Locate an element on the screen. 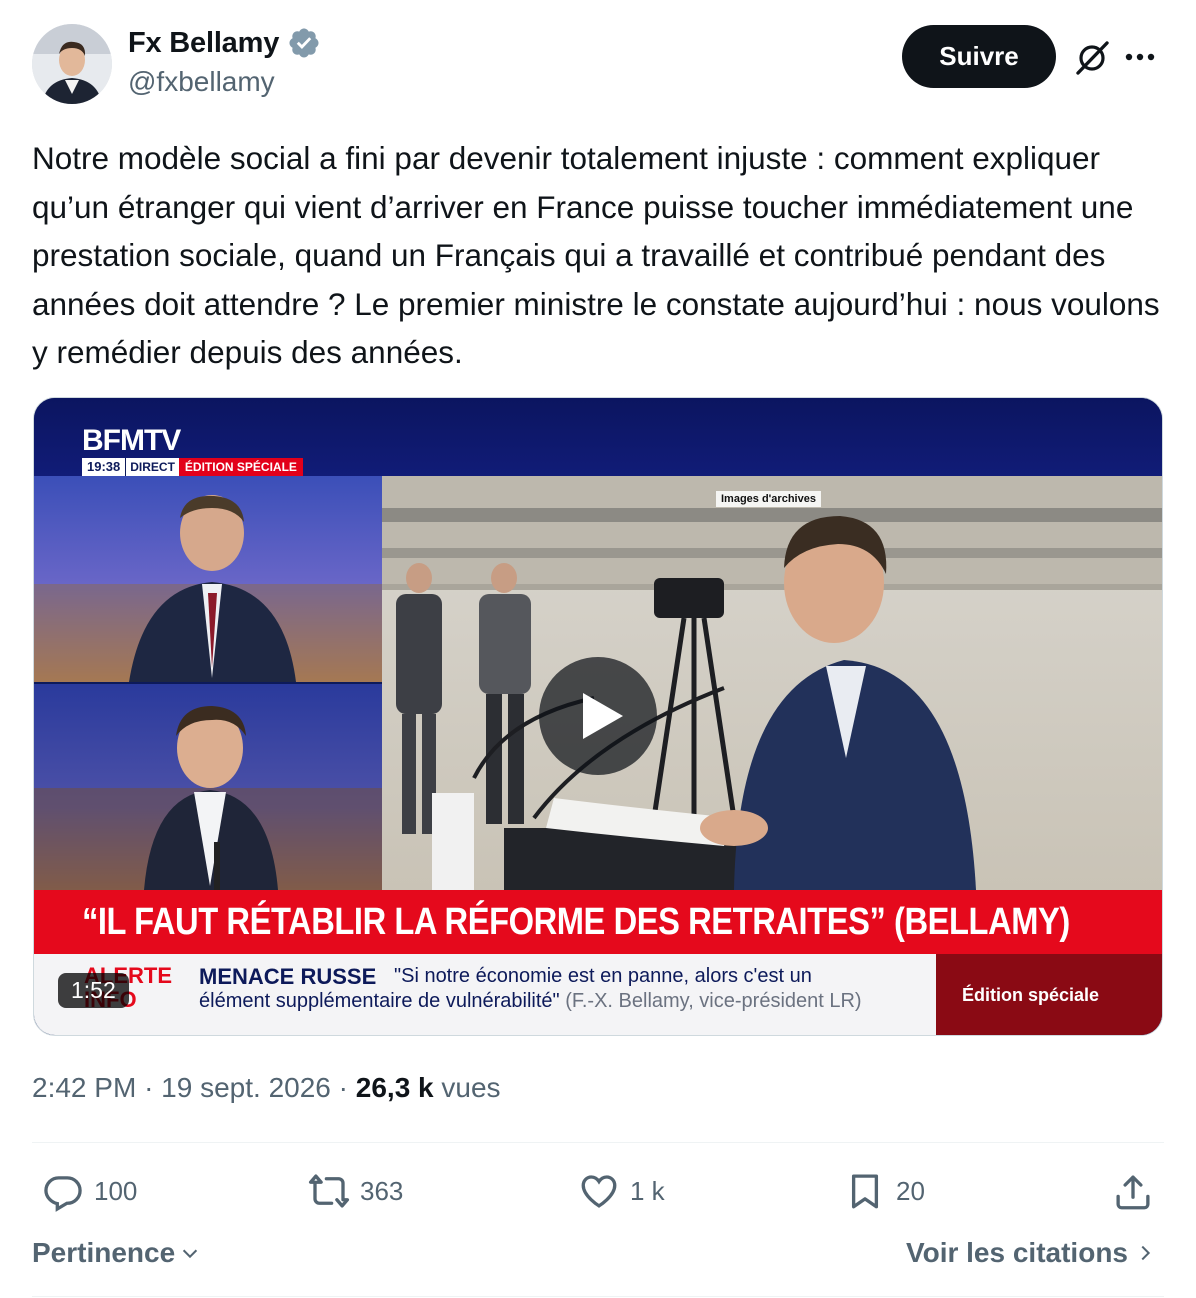 This screenshot has height=1298, width=1196. avatar is located at coordinates (72, 64).